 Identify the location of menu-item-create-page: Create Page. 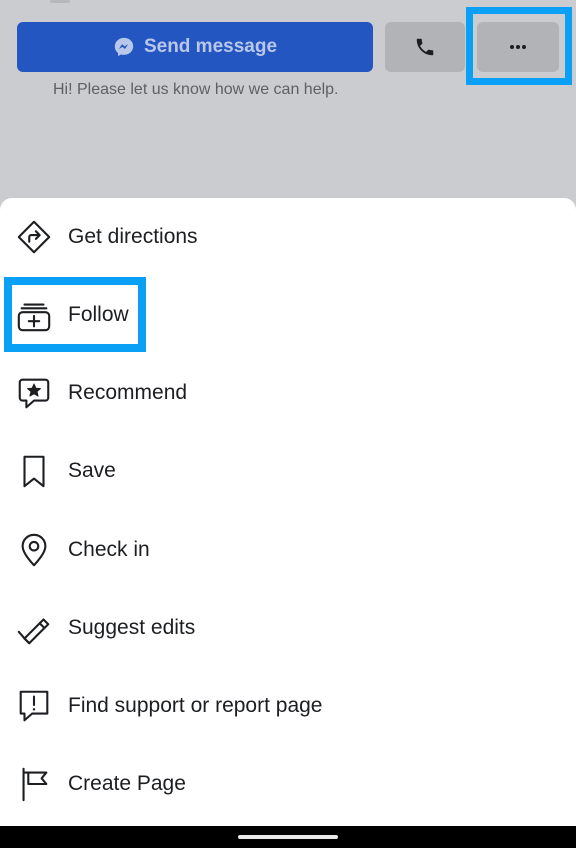
(288, 784).